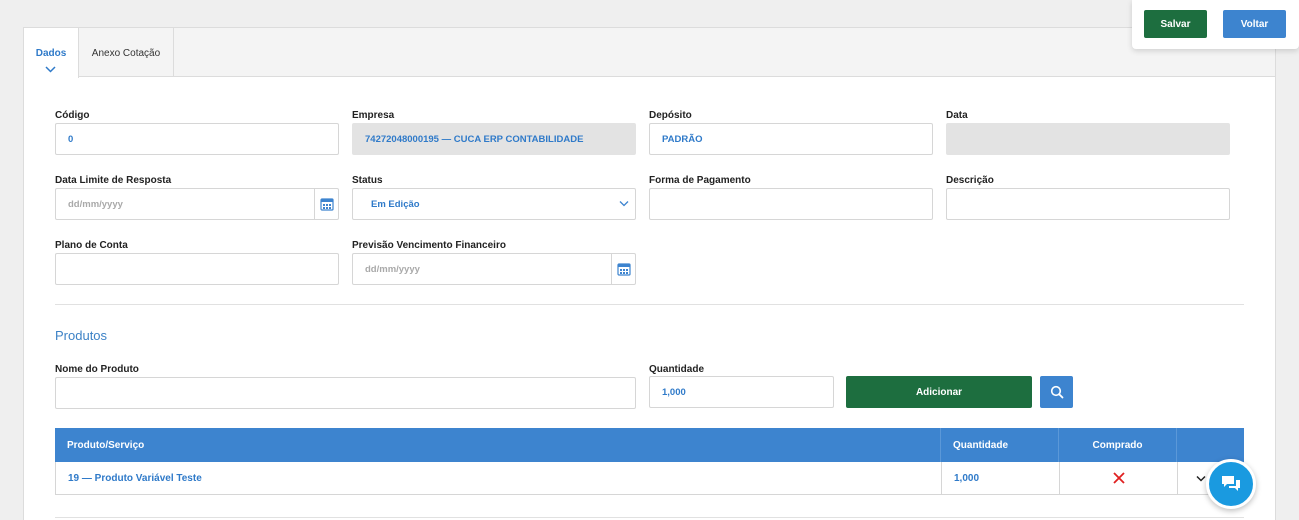  What do you see at coordinates (1088, 139) in the screenshot?
I see `data-field` at bounding box center [1088, 139].